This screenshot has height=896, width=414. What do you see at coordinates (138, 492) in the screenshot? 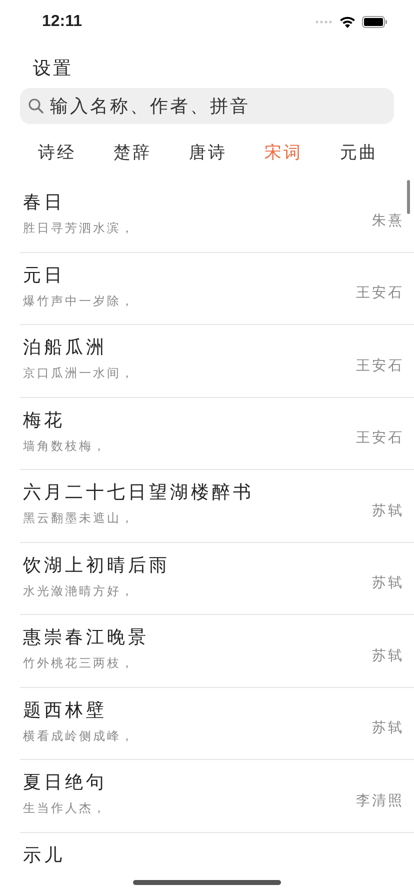
I see `poem-title: 六月二十七日望湖楼醉书` at bounding box center [138, 492].